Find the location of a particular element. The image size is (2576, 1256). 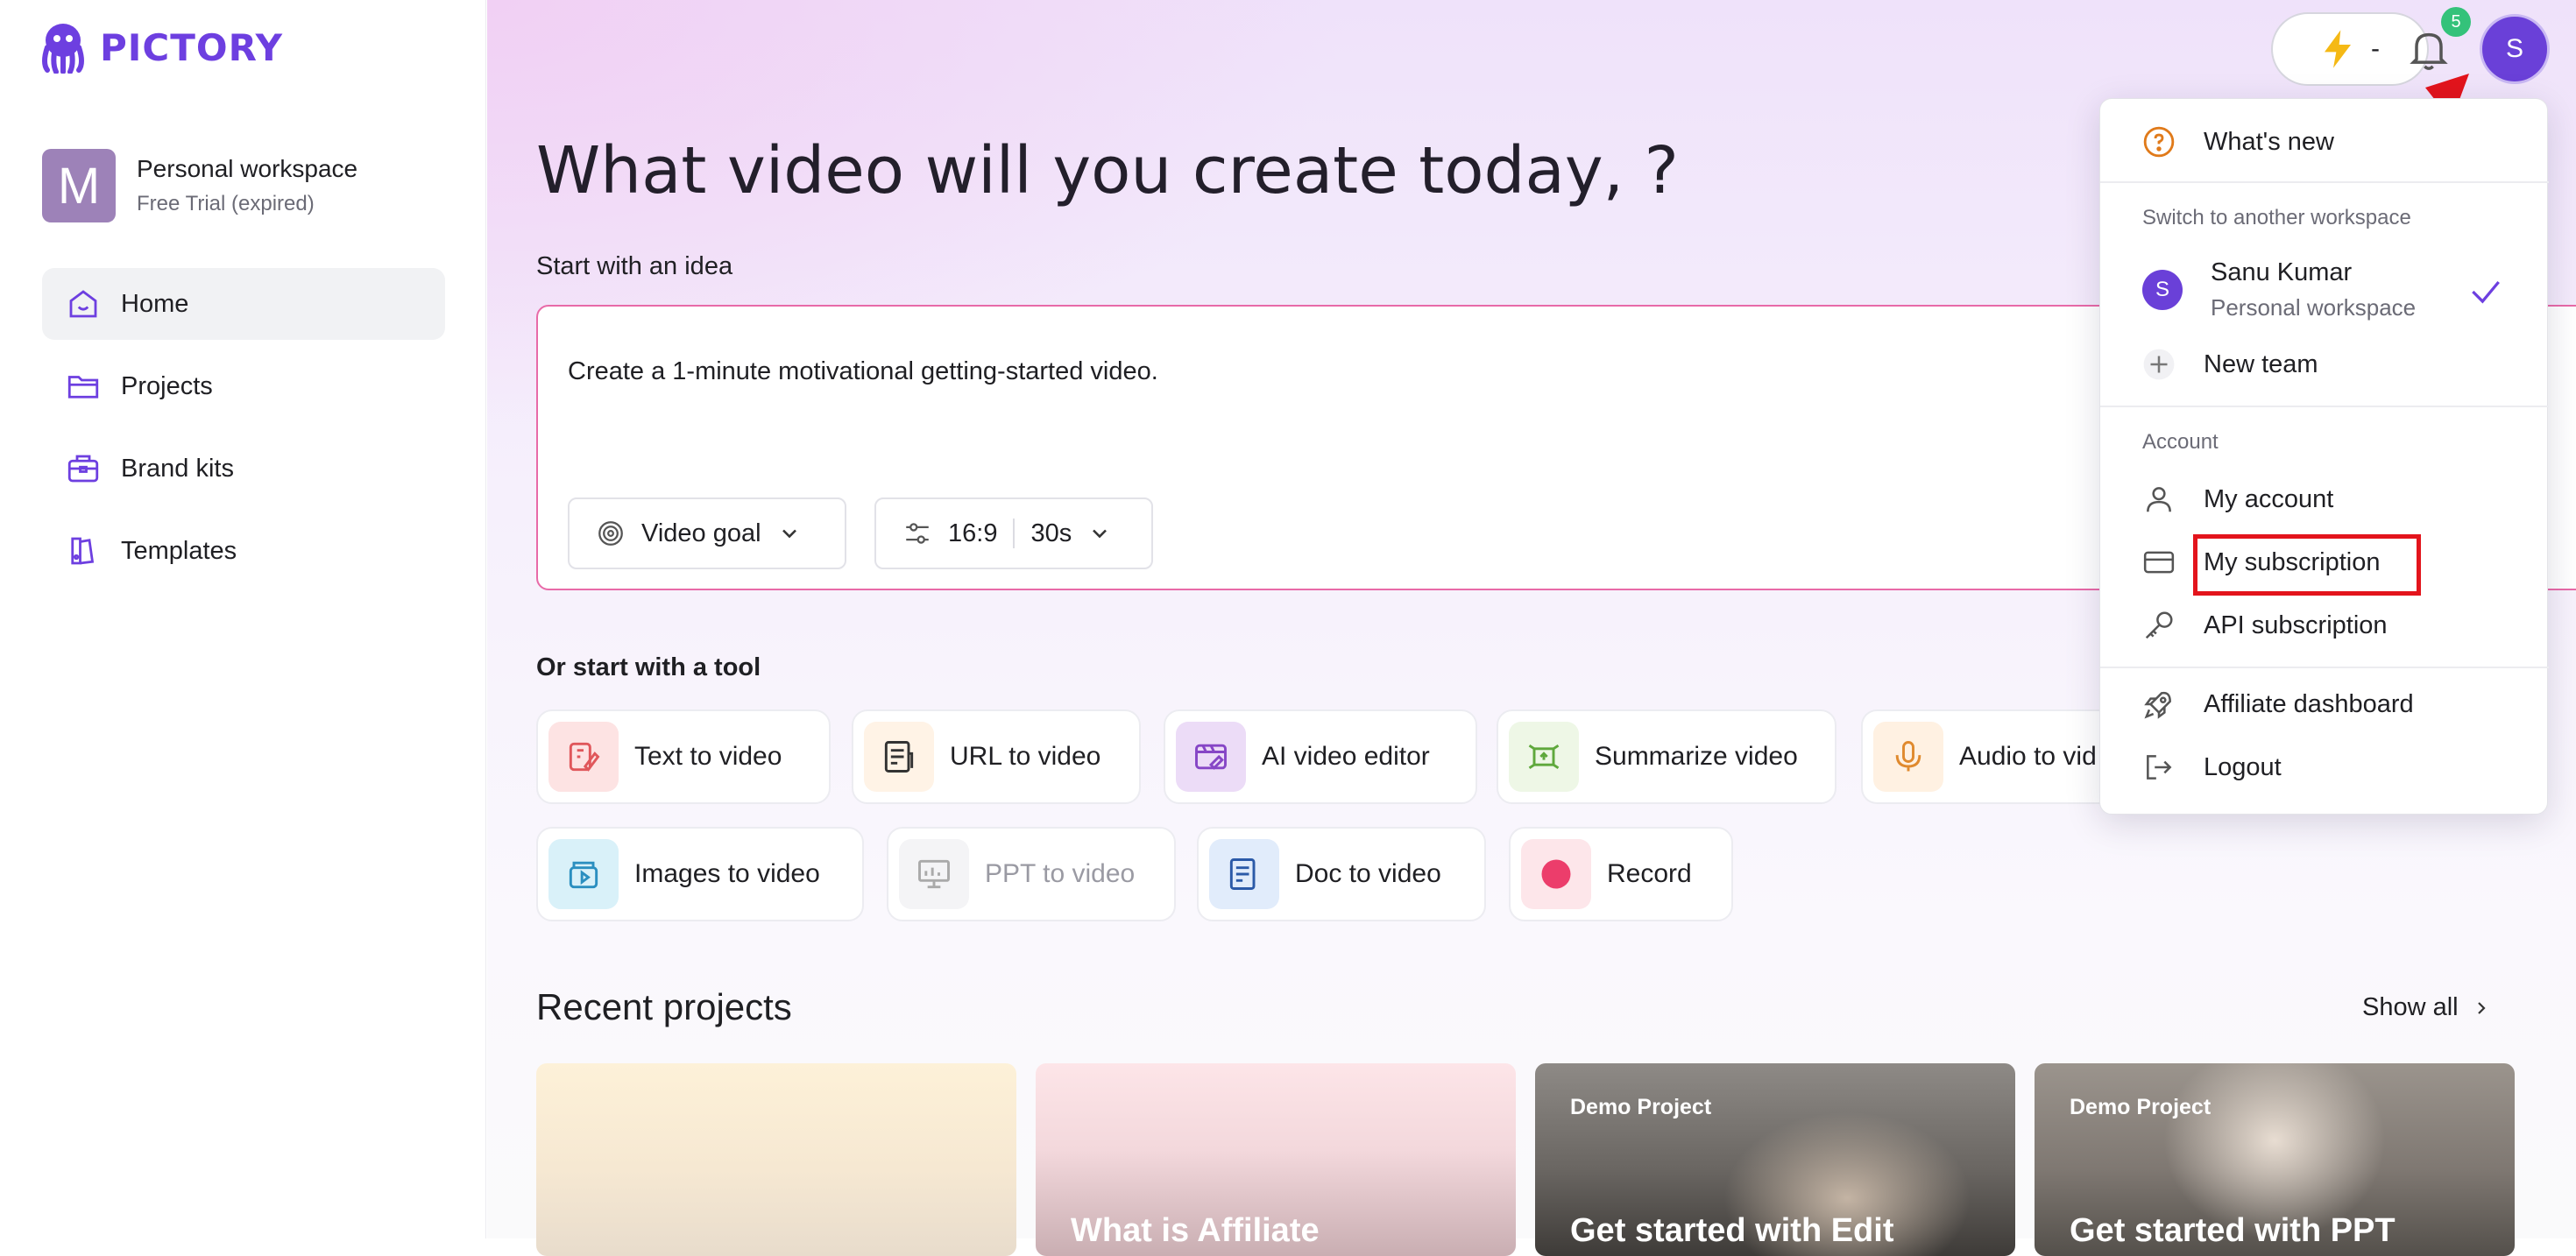

tool-label: Record is located at coordinates (1649, 873).